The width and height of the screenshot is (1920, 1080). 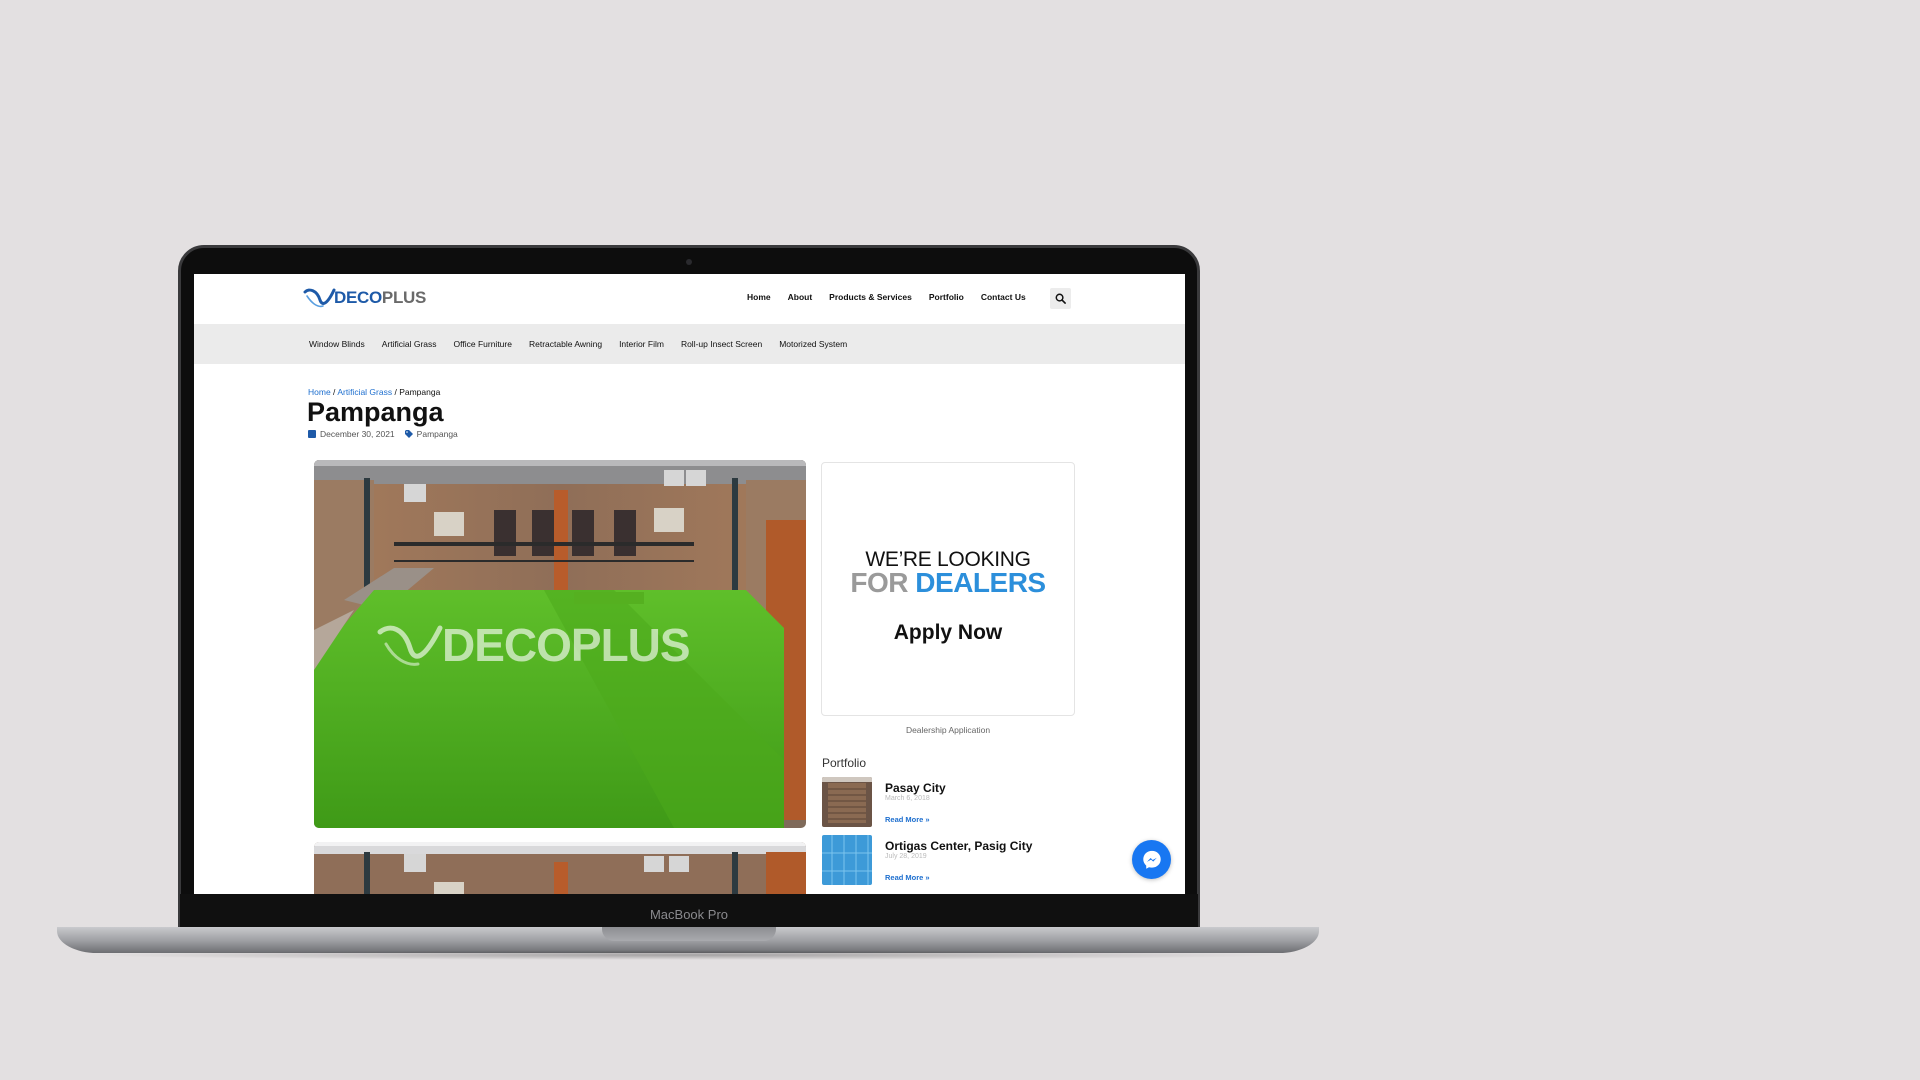 What do you see at coordinates (721, 344) in the screenshot?
I see `subnav-roll-up-insect-screen: Roll-up Insect Screen` at bounding box center [721, 344].